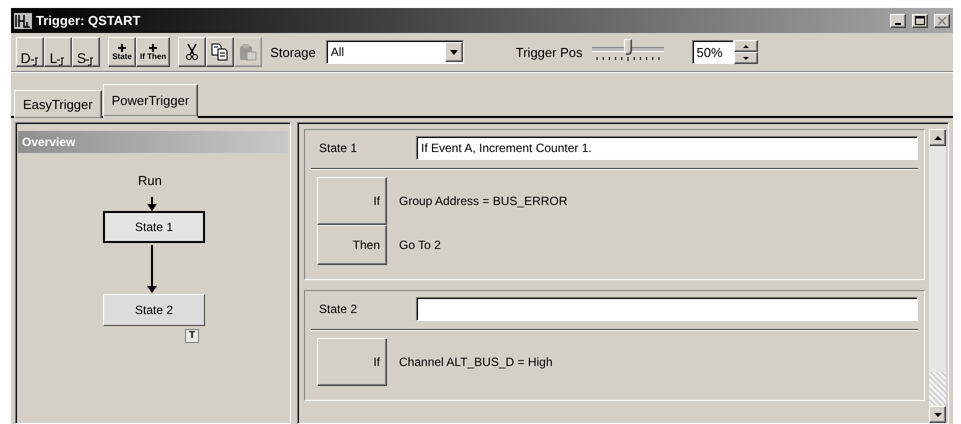 This screenshot has height=424, width=961. I want to click on condition-keyword-button: Then, so click(352, 245).